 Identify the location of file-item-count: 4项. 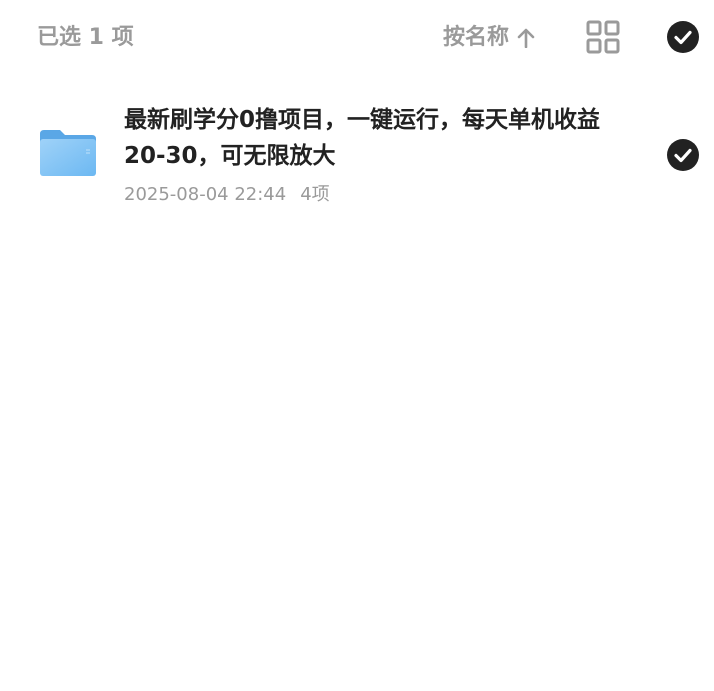
(315, 194).